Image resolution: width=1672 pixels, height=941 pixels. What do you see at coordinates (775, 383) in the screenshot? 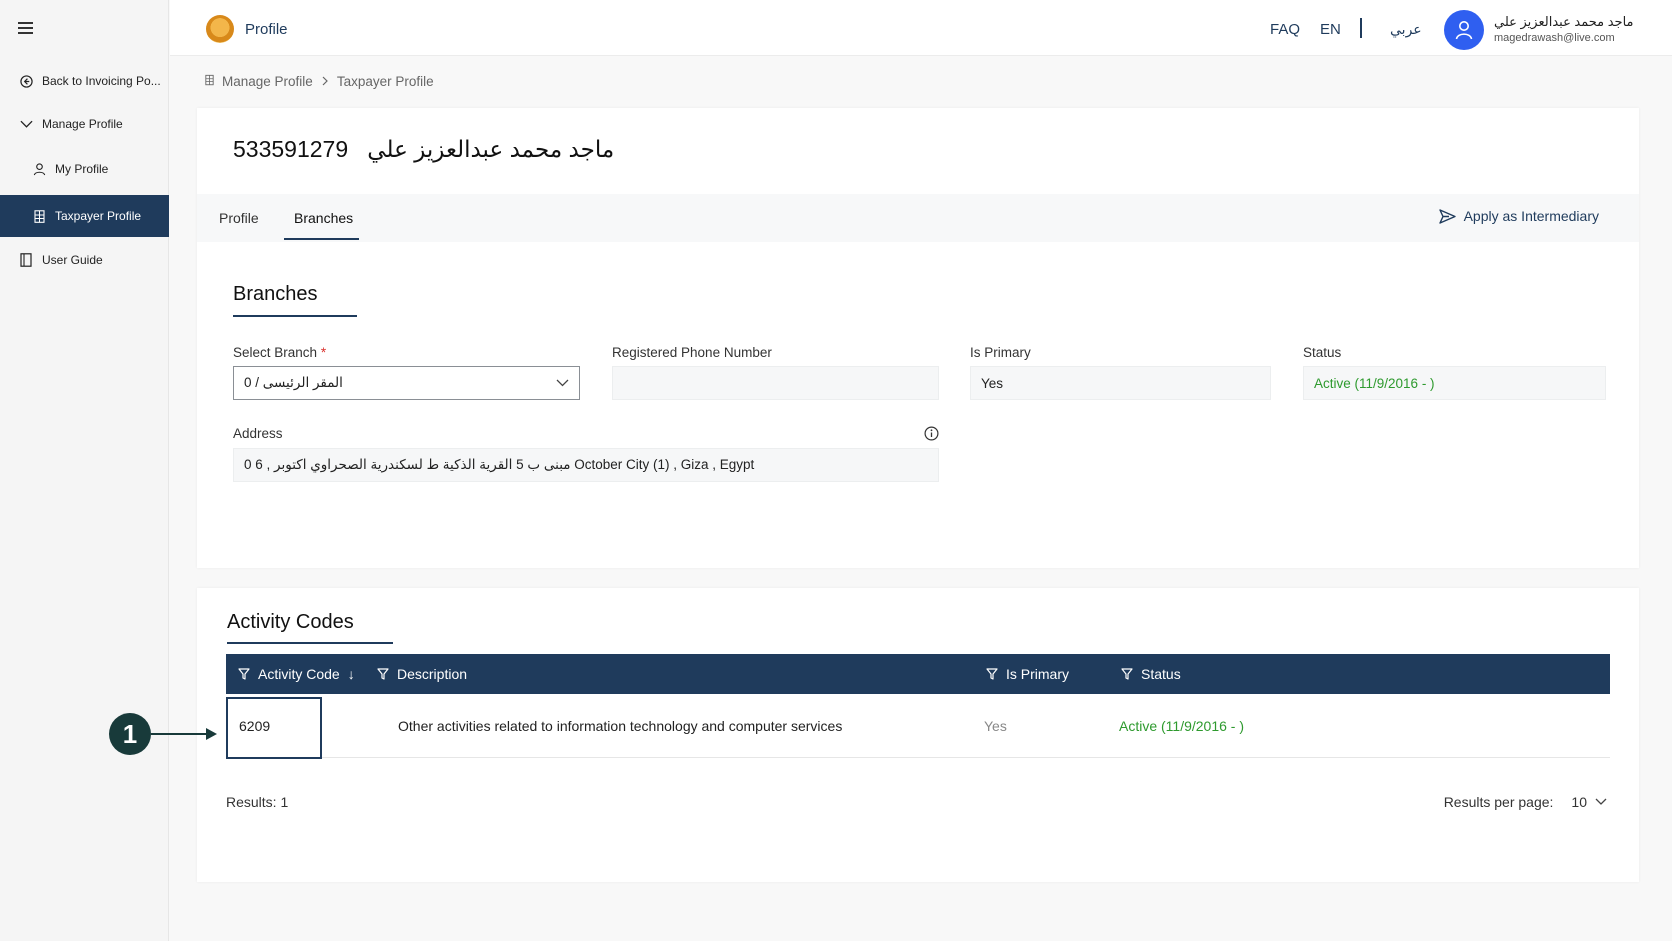
I see `registered-phone-field` at bounding box center [775, 383].